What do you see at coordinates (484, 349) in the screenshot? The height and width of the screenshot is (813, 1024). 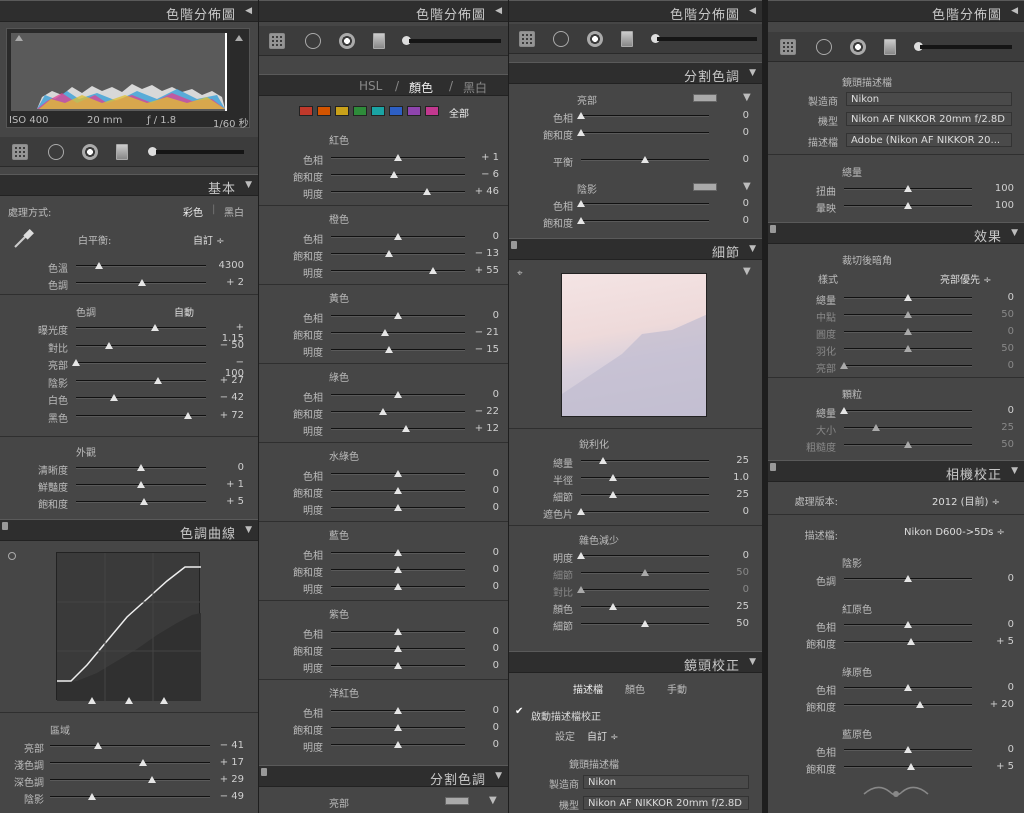 I see `slider-value: − 15` at bounding box center [484, 349].